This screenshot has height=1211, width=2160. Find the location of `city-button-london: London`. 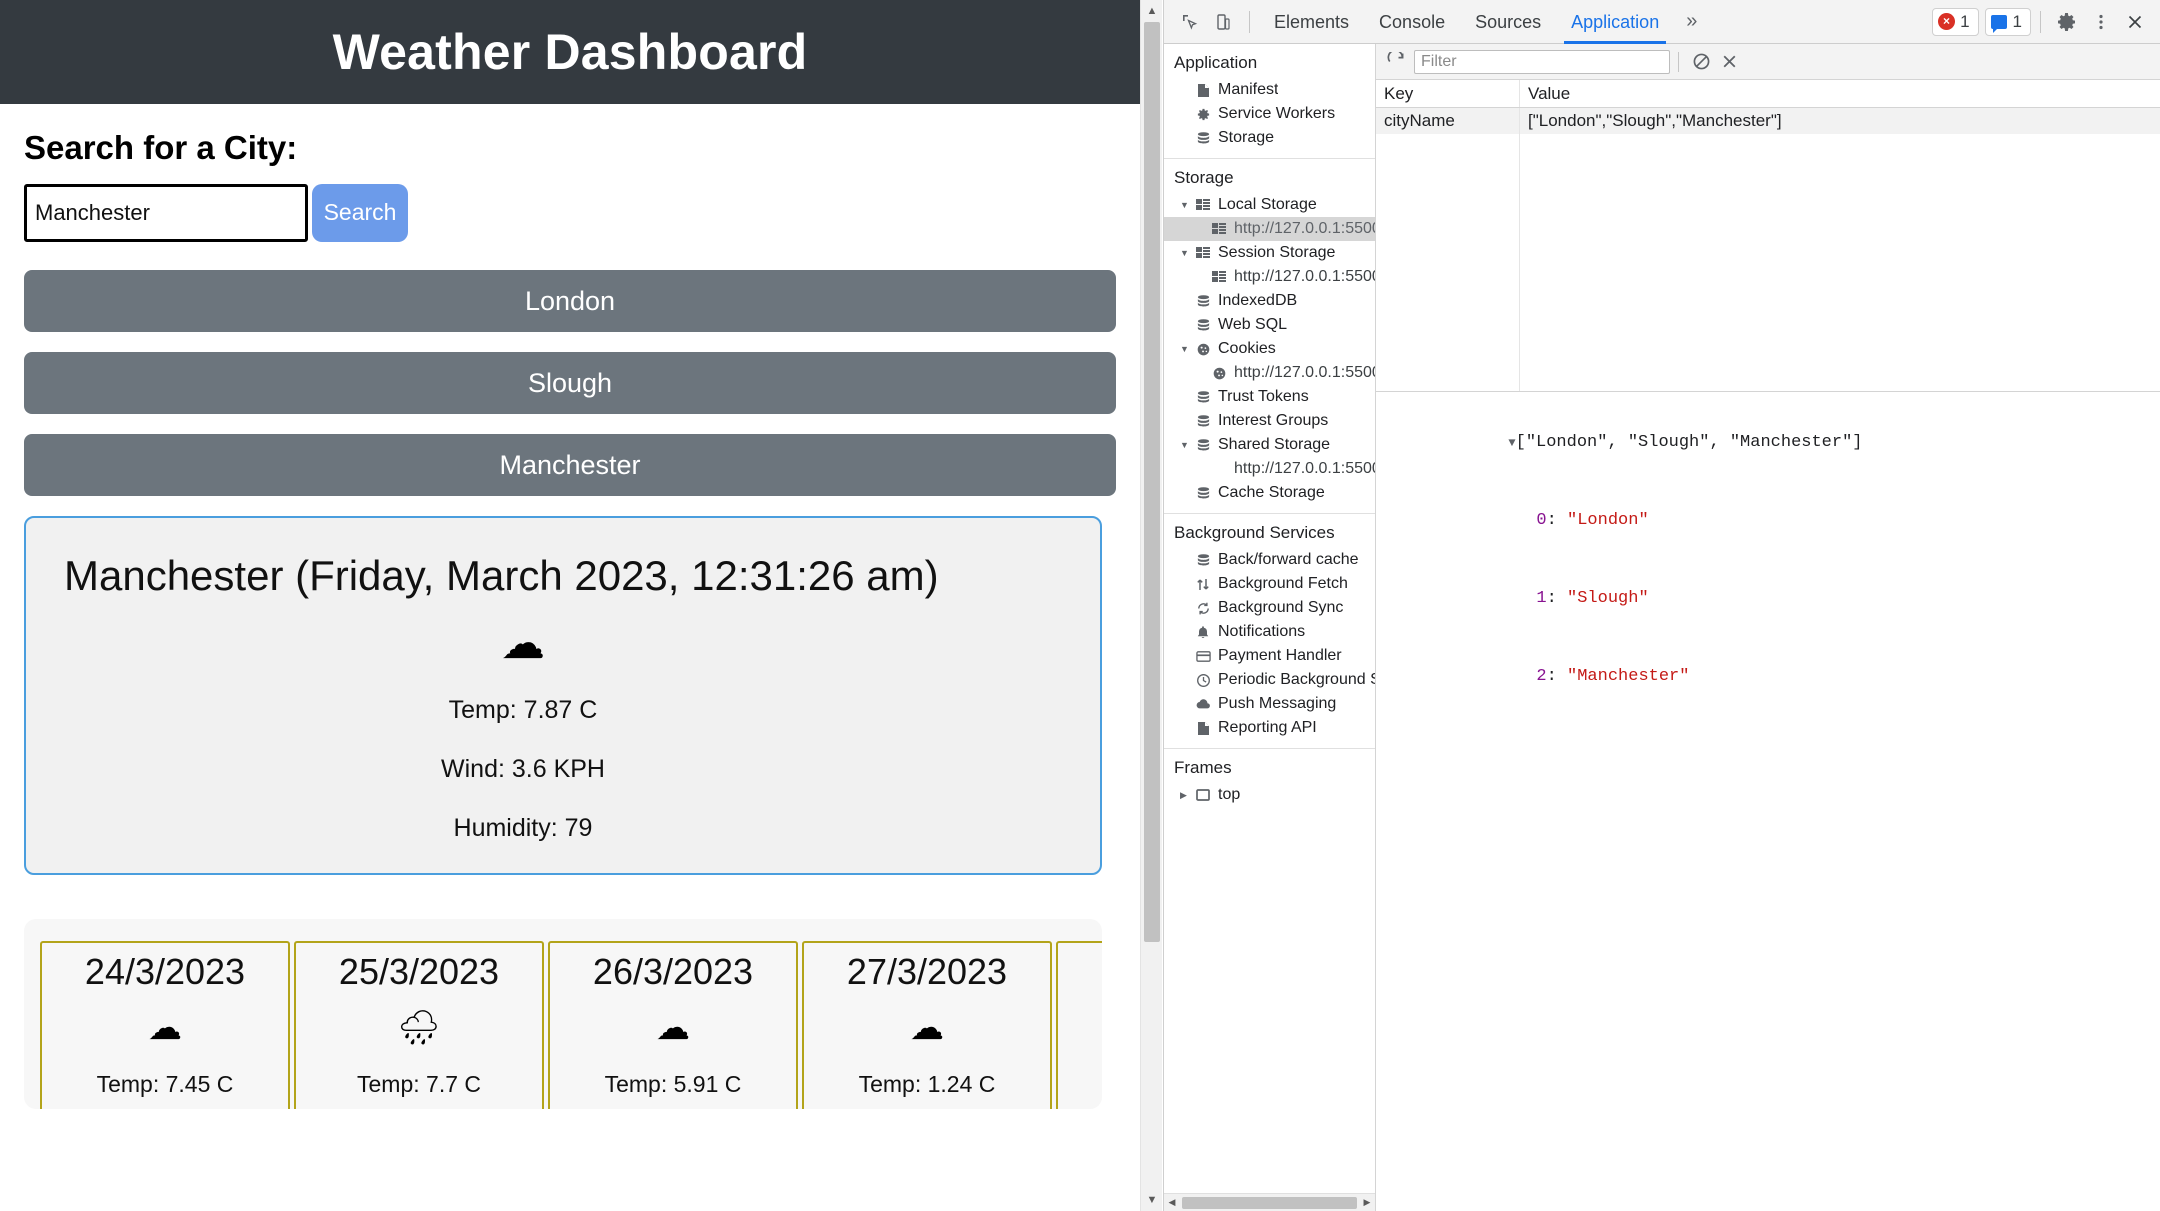

city-button-london: London is located at coordinates (570, 300).